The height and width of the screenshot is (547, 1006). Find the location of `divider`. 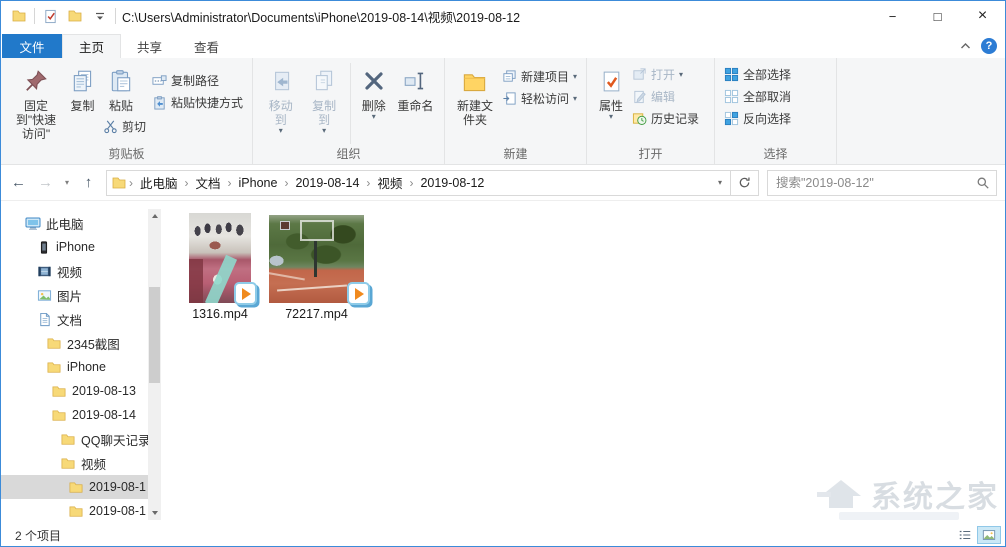

divider is located at coordinates (34, 16).